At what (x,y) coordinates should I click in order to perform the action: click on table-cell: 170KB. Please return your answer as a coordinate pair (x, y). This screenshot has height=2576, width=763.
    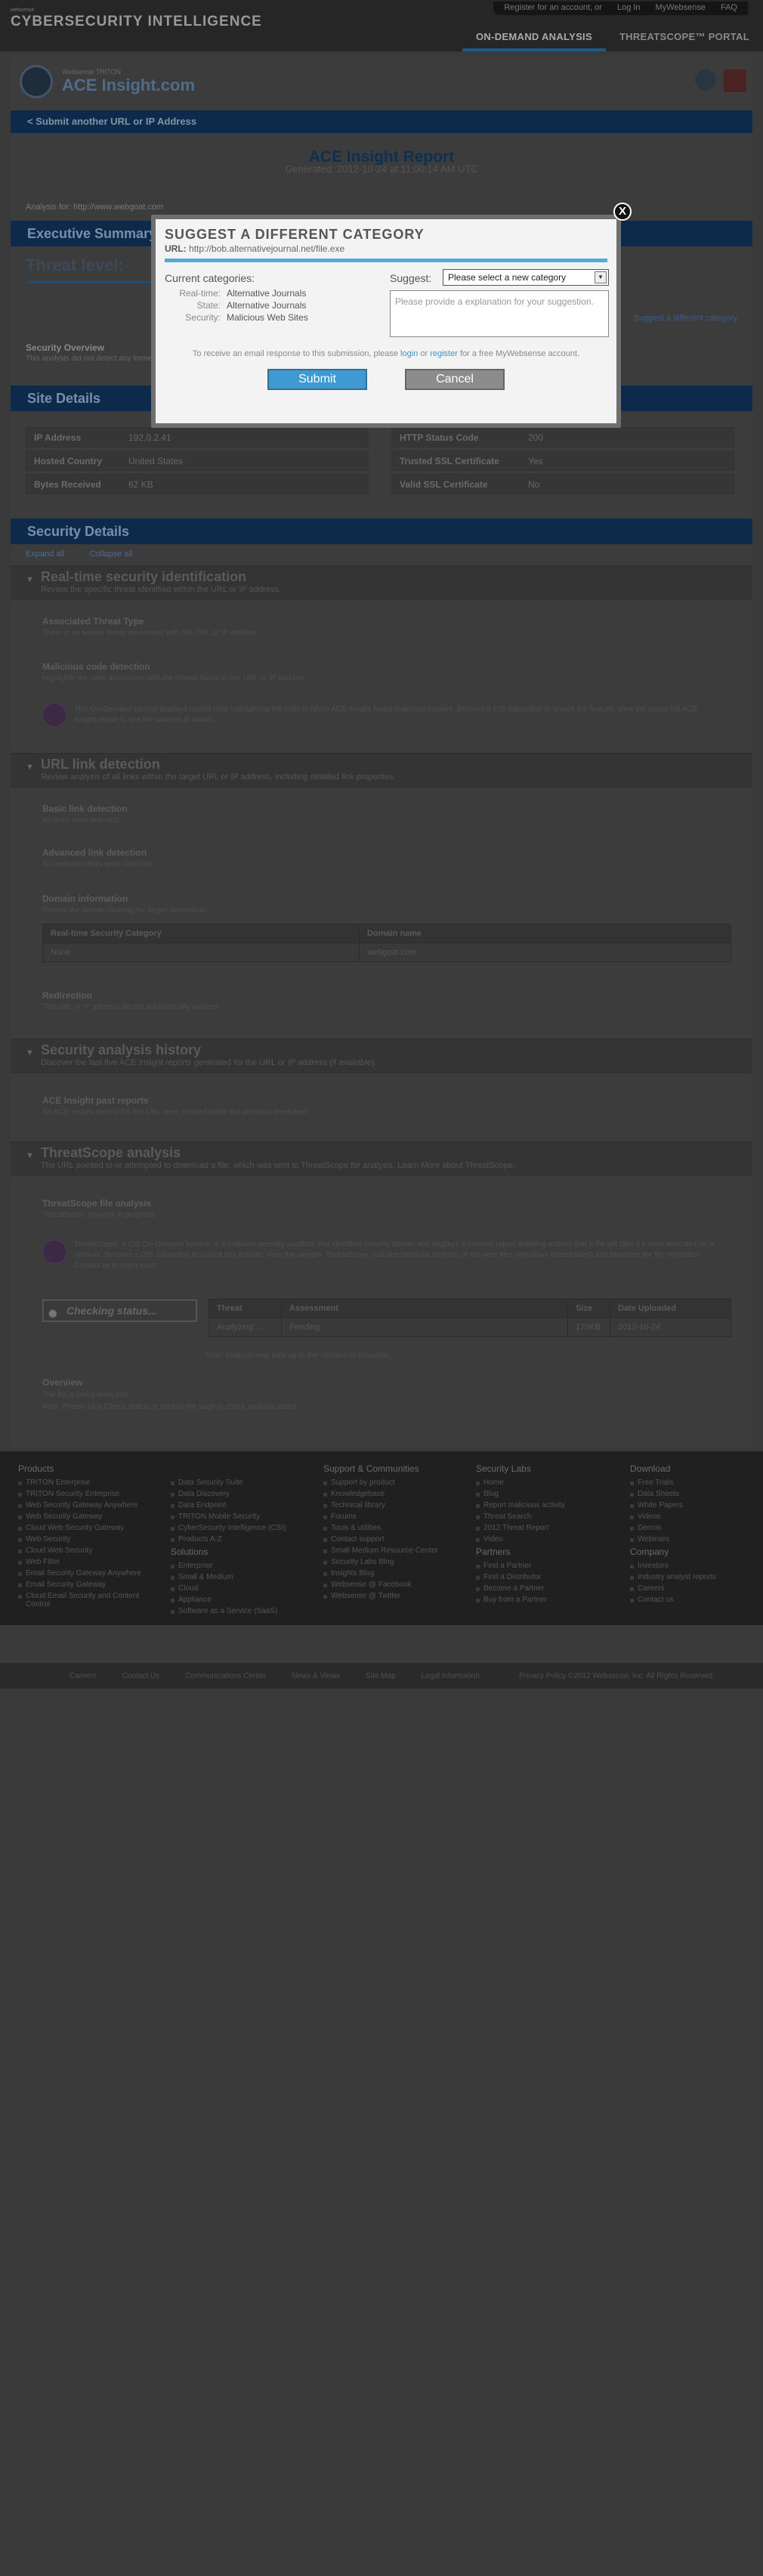
    Looking at the image, I should click on (588, 1327).